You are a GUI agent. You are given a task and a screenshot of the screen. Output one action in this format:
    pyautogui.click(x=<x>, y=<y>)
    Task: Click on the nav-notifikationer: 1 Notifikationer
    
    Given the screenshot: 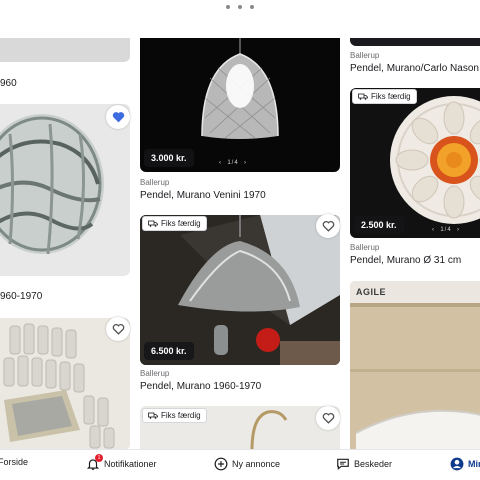 What is the action you would take?
    pyautogui.click(x=121, y=462)
    